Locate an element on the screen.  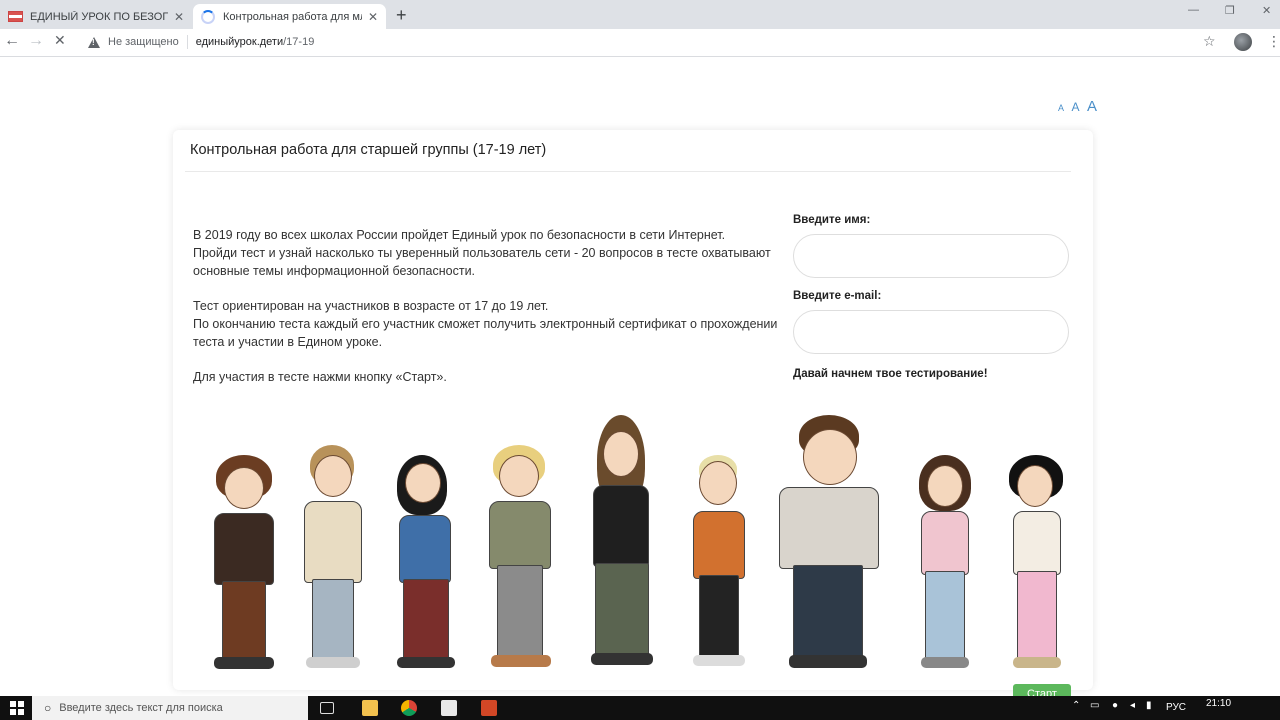
search-placeholder: Введите здесь текст для поиска is located at coordinates (141, 708).